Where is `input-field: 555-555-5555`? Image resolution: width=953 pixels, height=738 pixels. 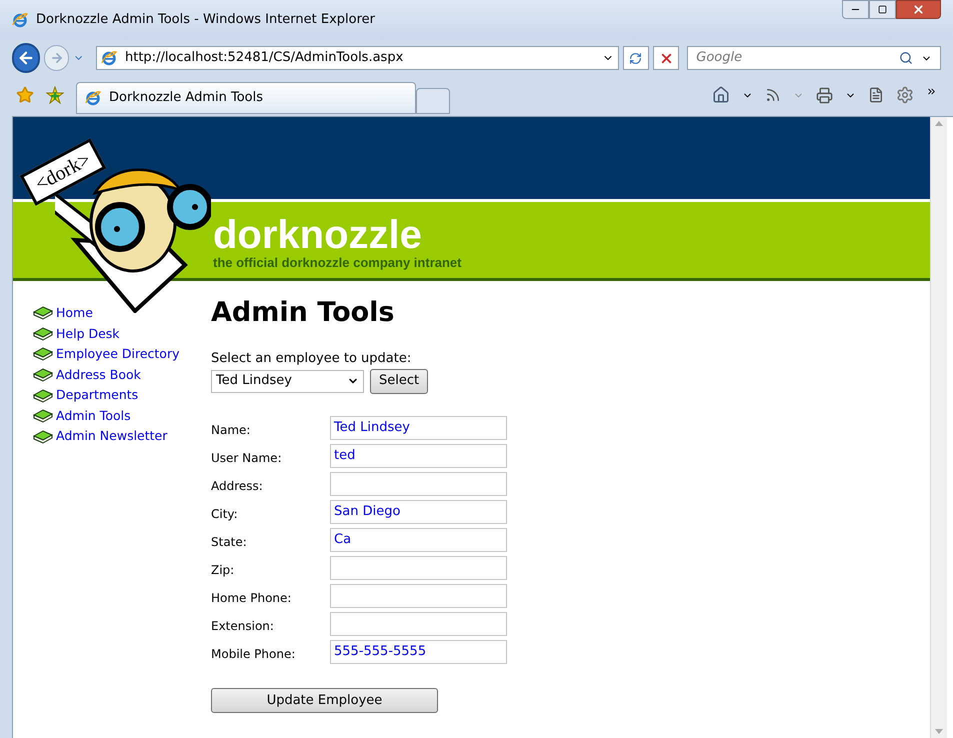
input-field: 555-555-5555 is located at coordinates (418, 652).